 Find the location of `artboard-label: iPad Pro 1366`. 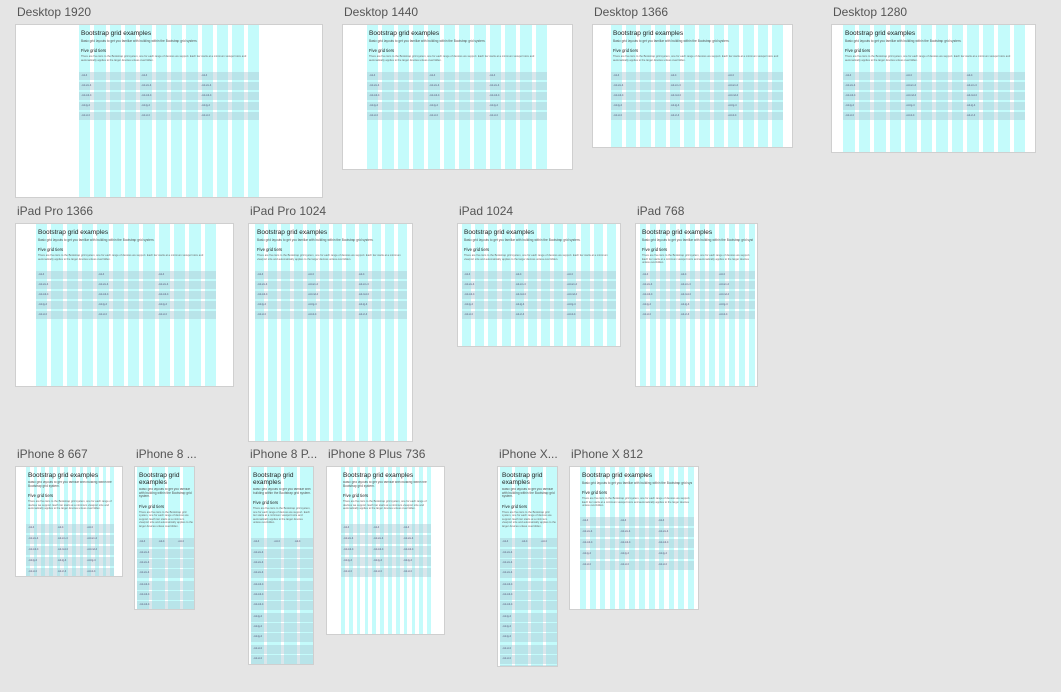

artboard-label: iPad Pro 1366 is located at coordinates (55, 211).